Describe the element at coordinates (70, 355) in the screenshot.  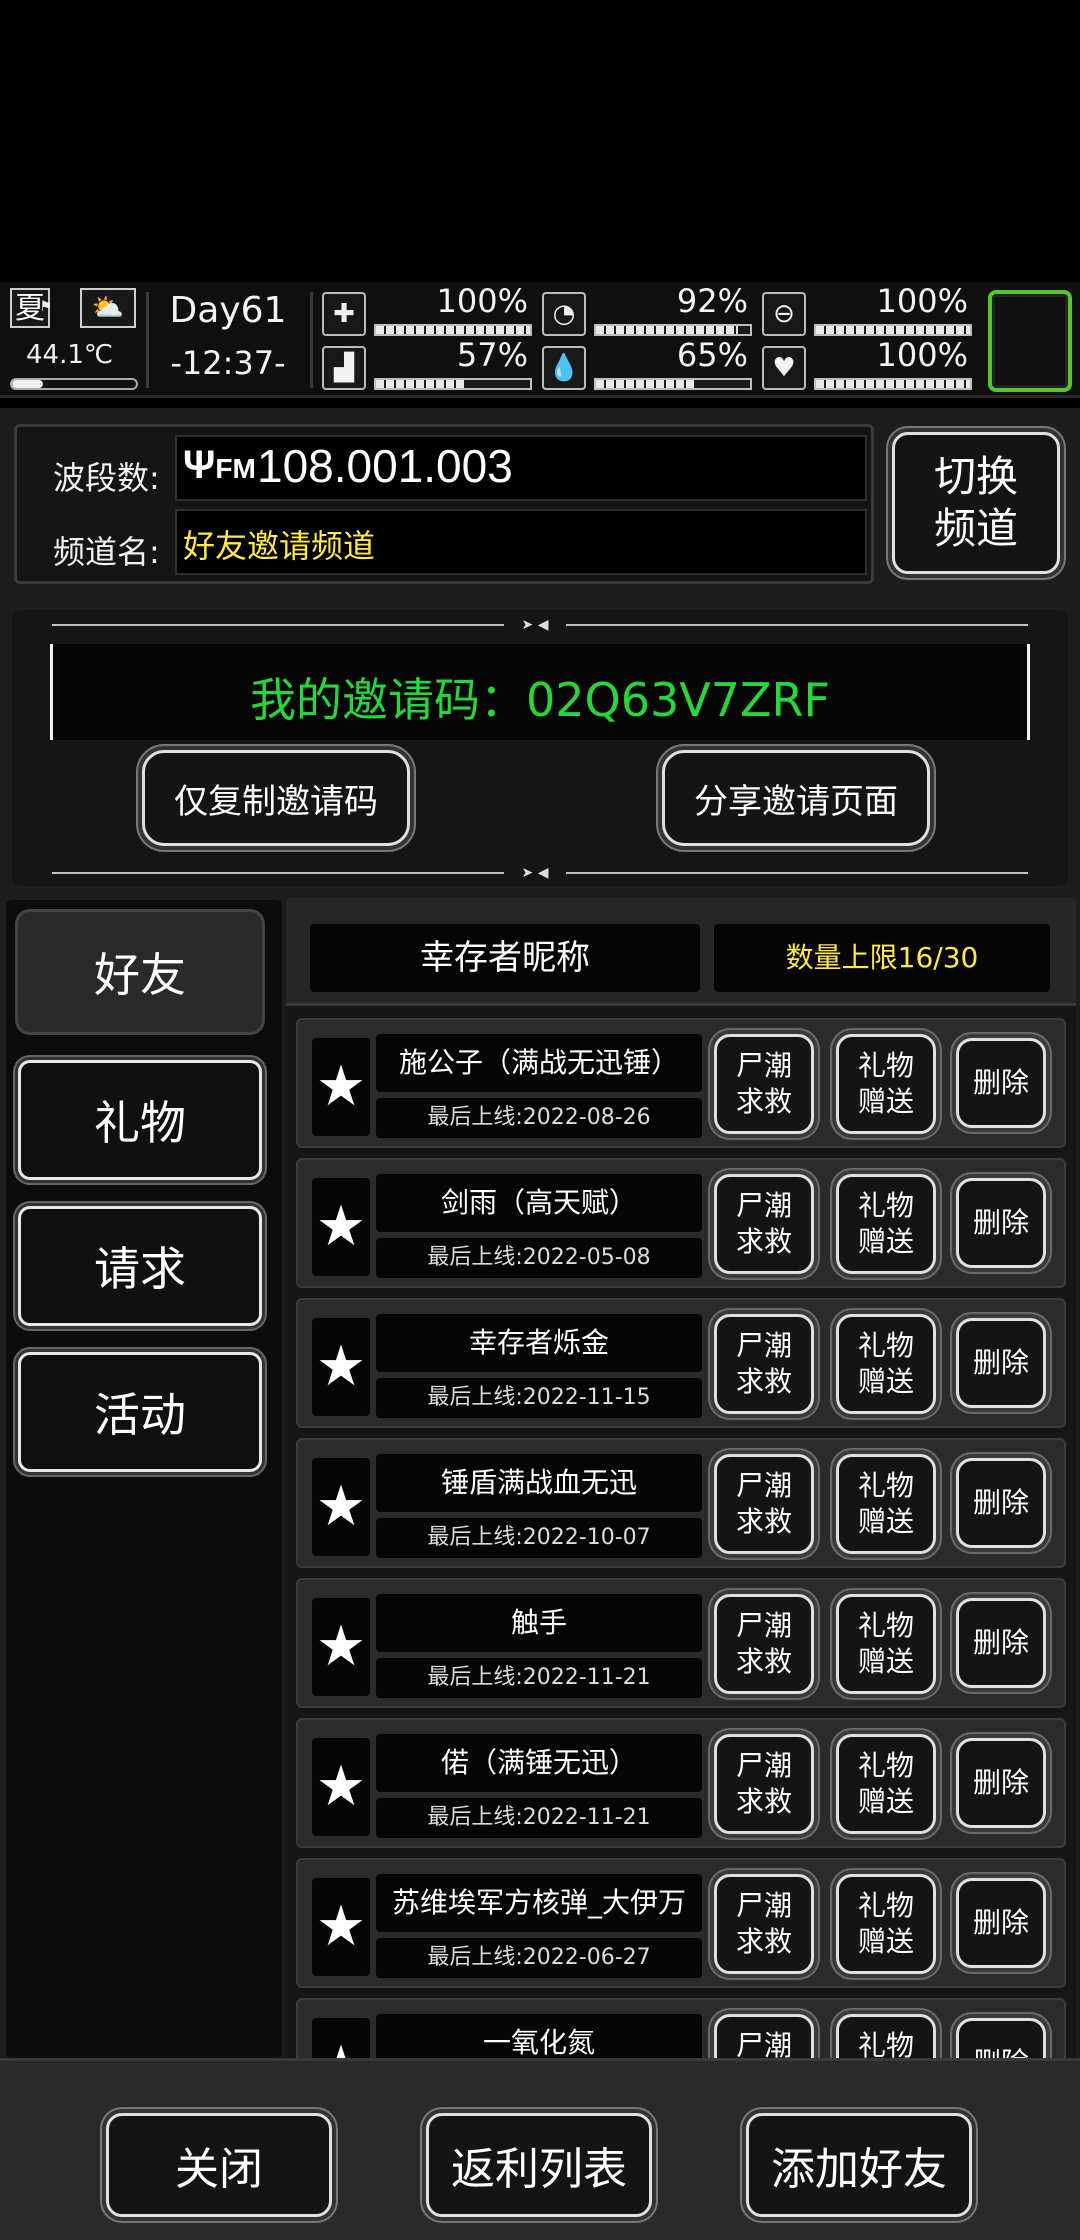
I see `temperature: 44.1℃` at that location.